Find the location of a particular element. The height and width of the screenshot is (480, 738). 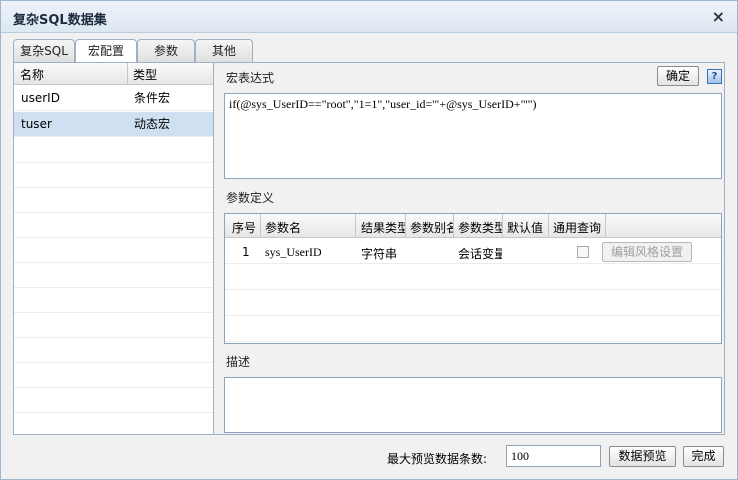

general-query-checkbox is located at coordinates (583, 252).